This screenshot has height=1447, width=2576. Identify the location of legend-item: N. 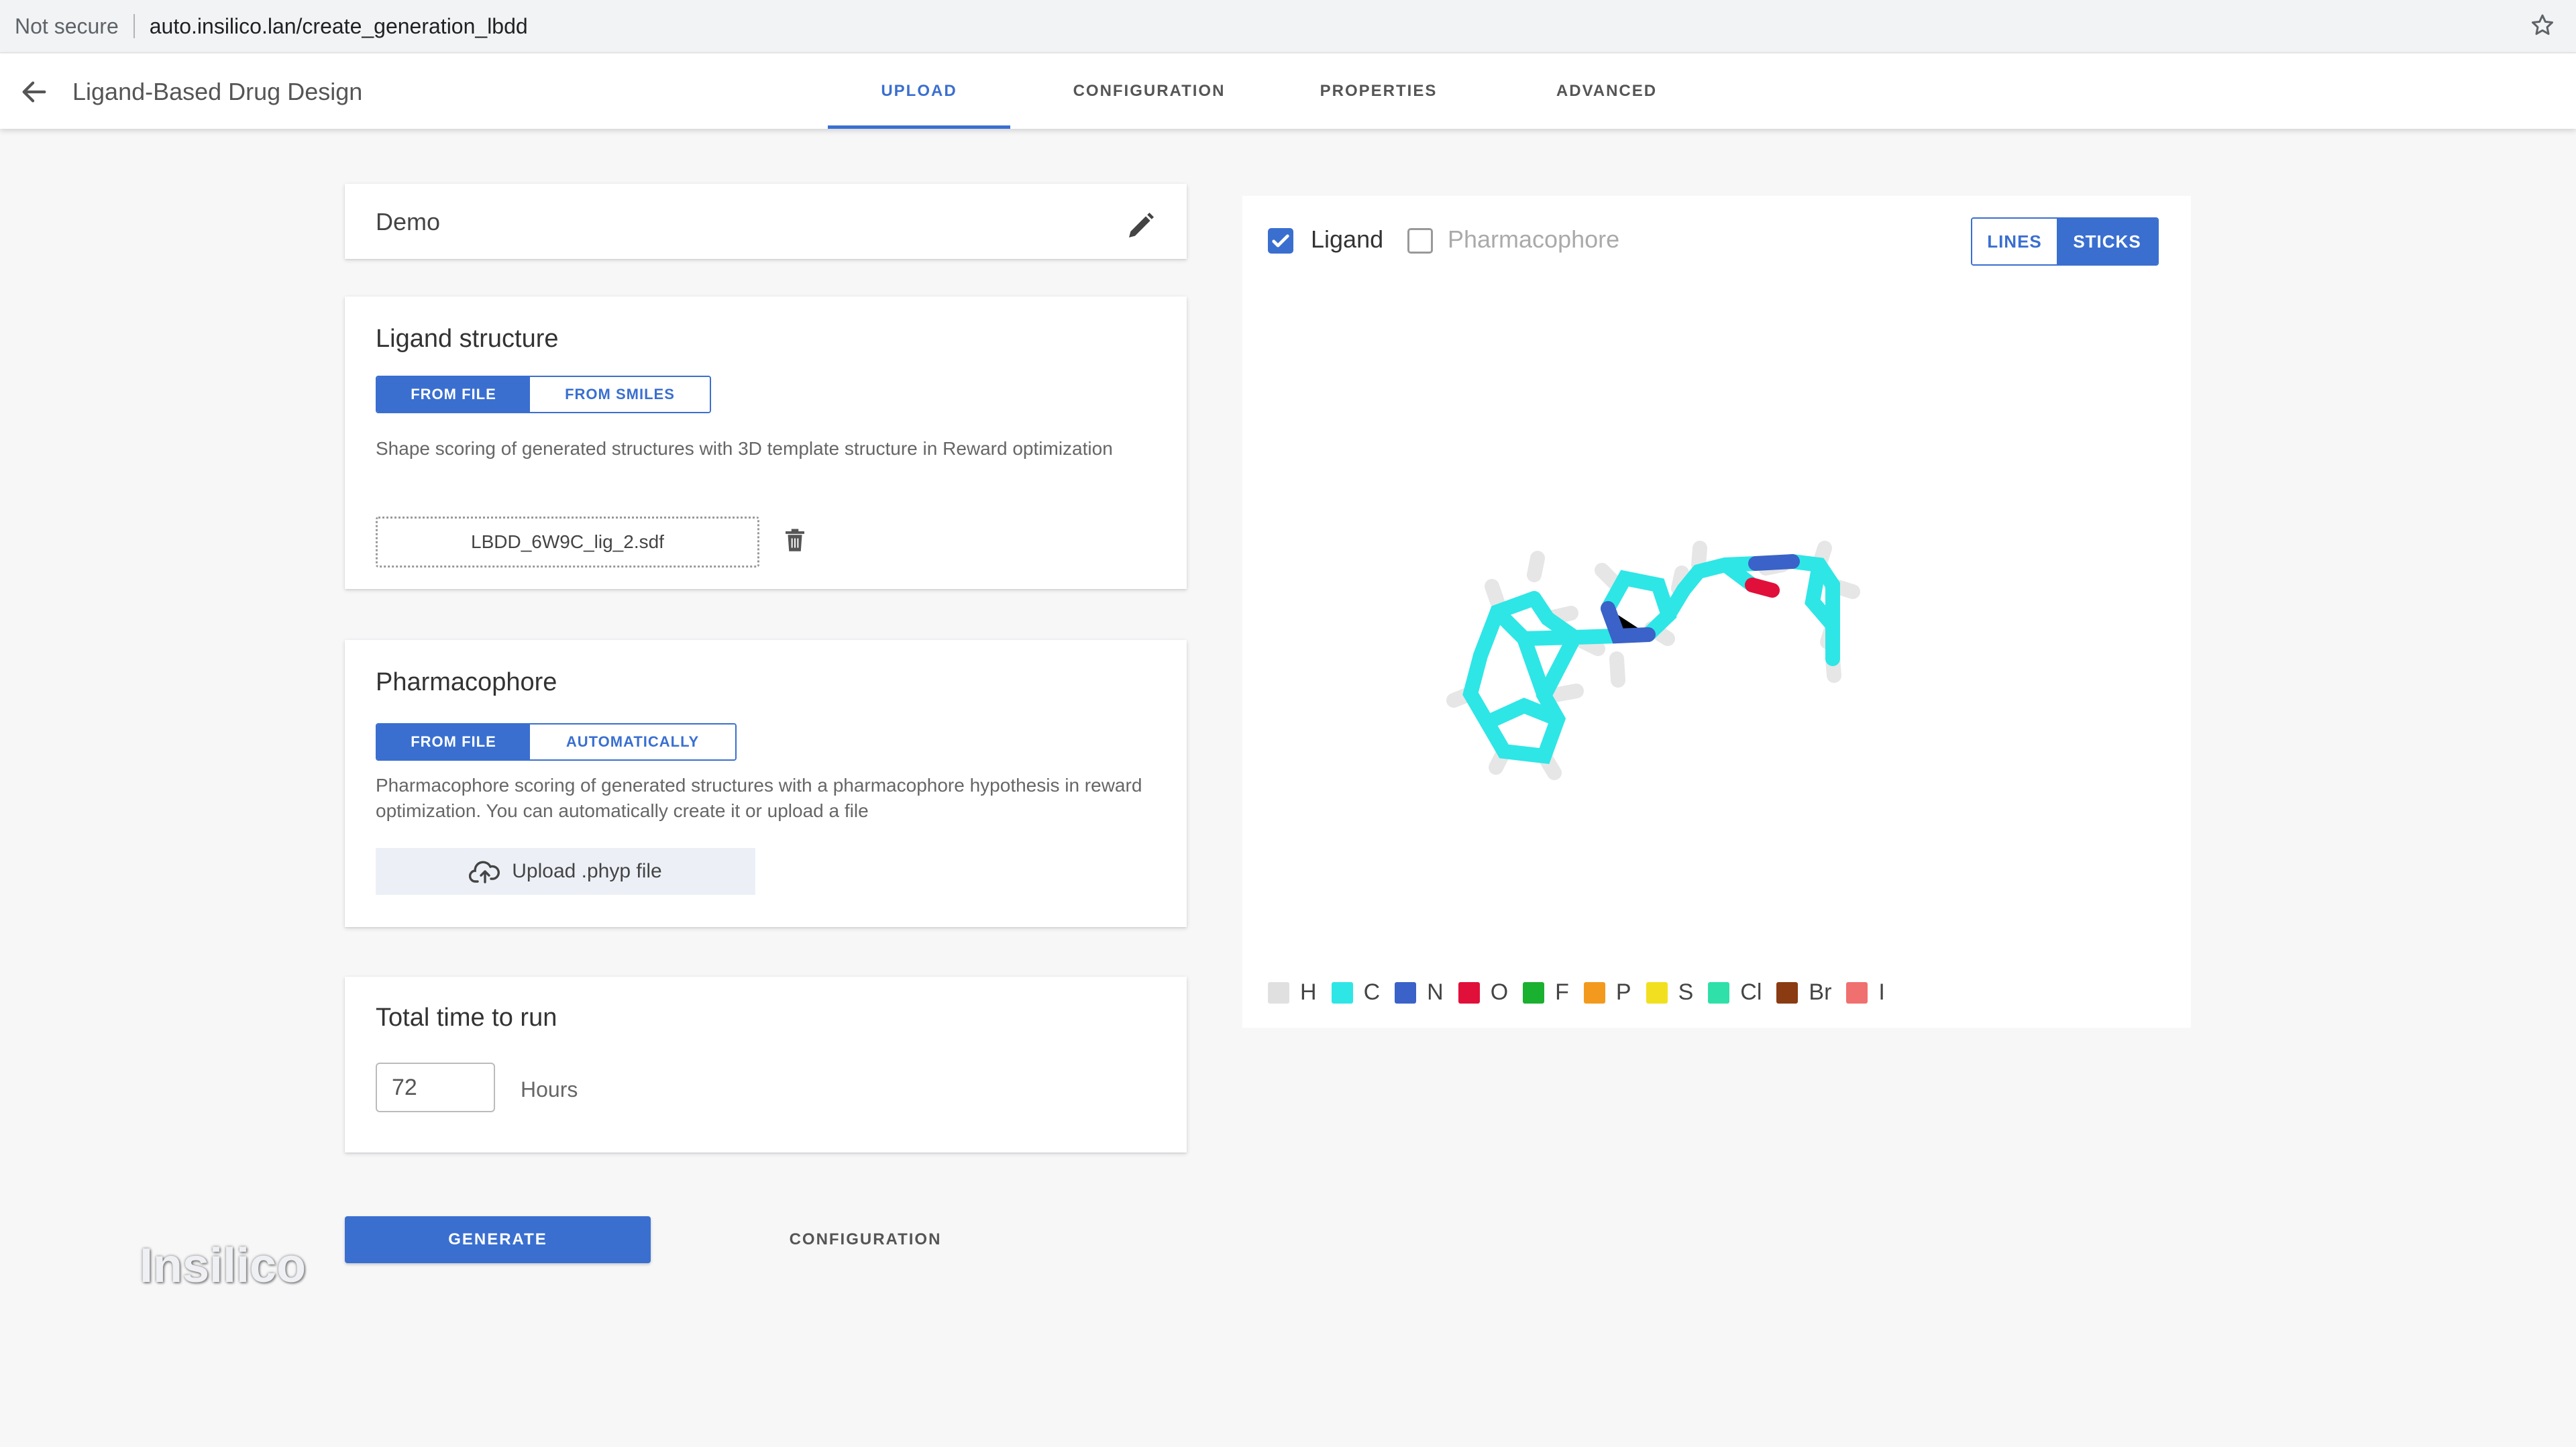
(1419, 993).